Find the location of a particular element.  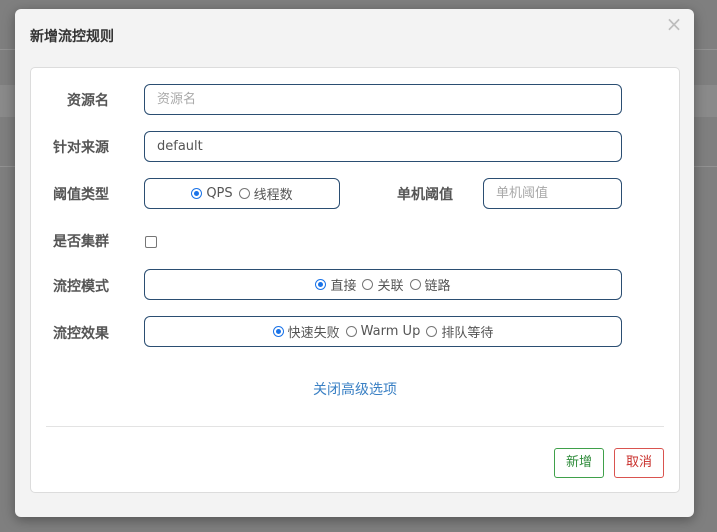

limit-app-input is located at coordinates (383, 146).